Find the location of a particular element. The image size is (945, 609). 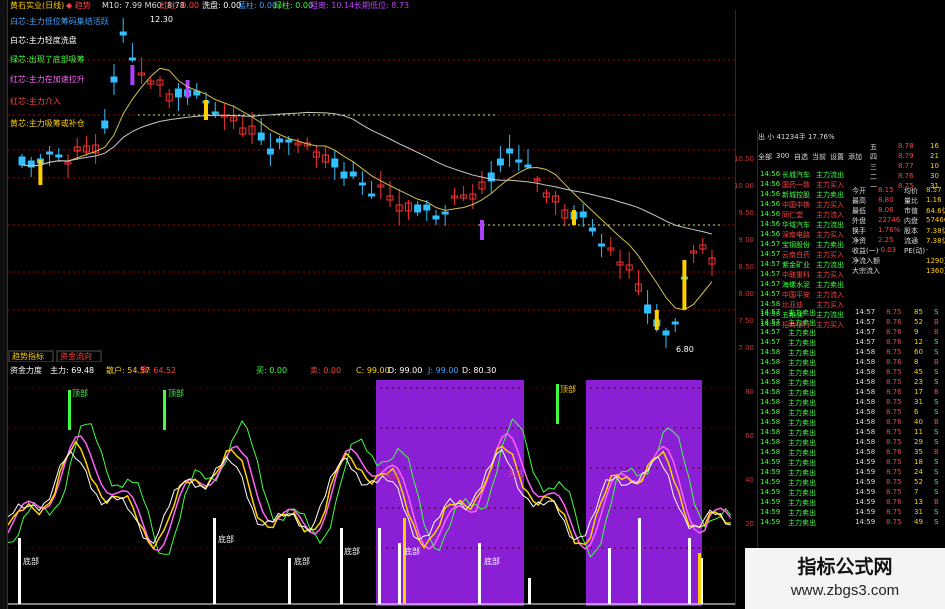

news-row: 14:56 长城汽车 主力流出 is located at coordinates (851, 175).